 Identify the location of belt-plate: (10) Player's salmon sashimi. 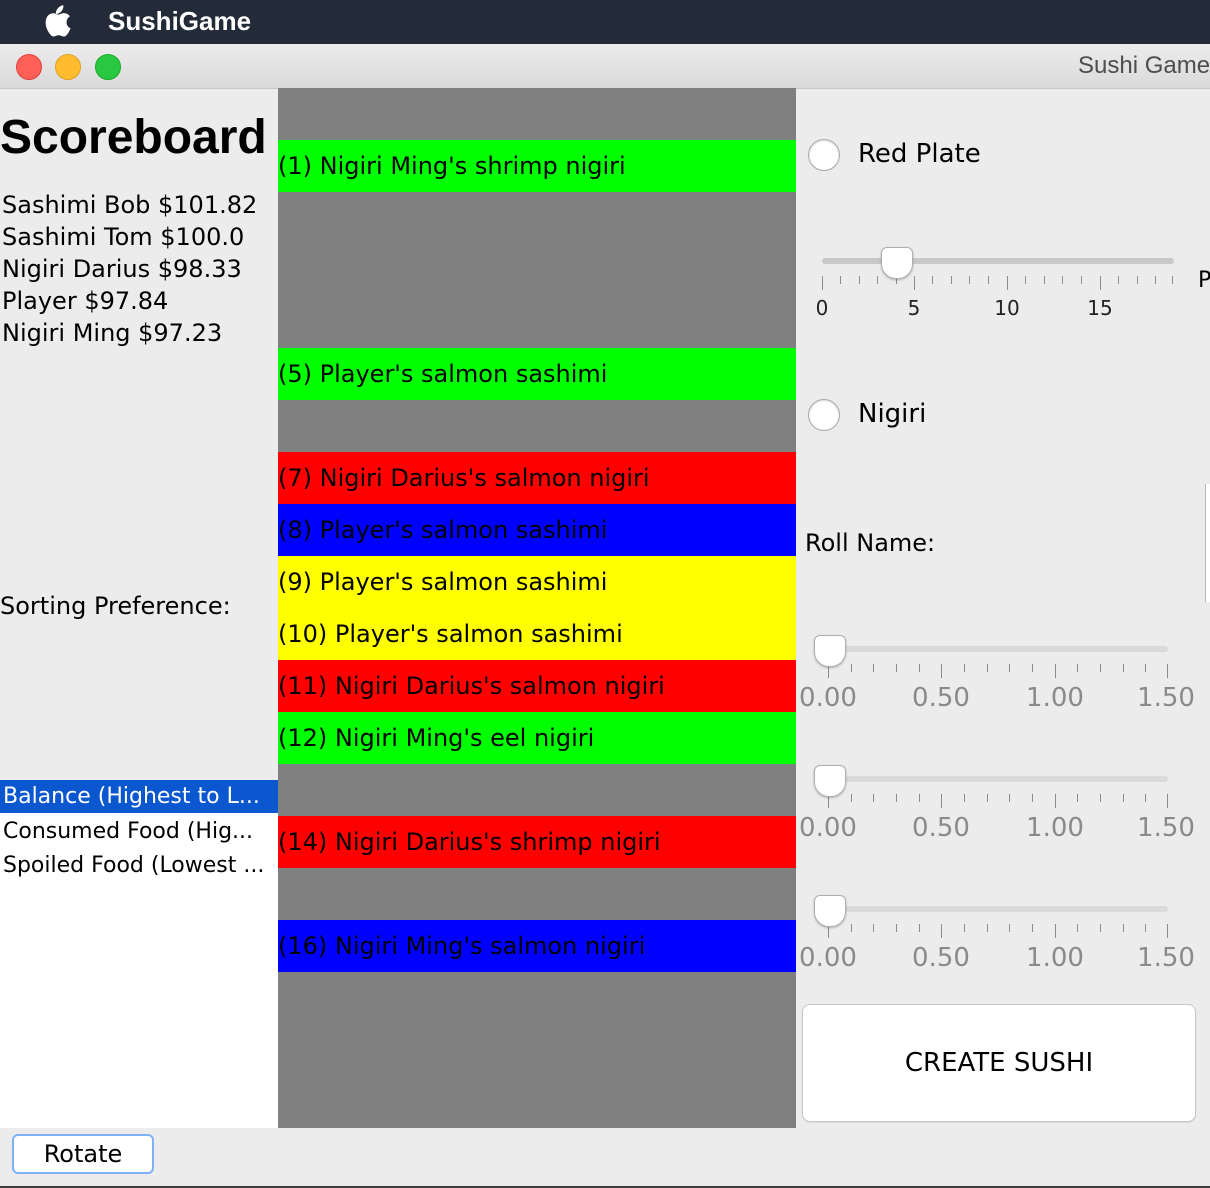
(537, 634).